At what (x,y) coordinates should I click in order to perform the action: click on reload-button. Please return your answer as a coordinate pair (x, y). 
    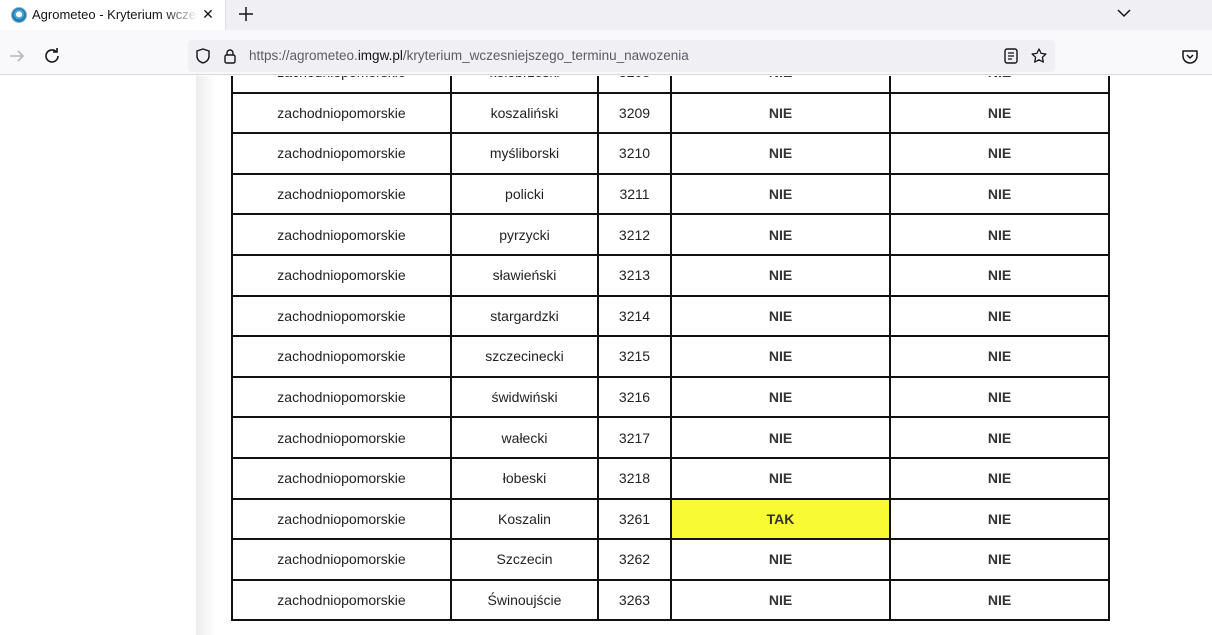
    Looking at the image, I should click on (52, 56).